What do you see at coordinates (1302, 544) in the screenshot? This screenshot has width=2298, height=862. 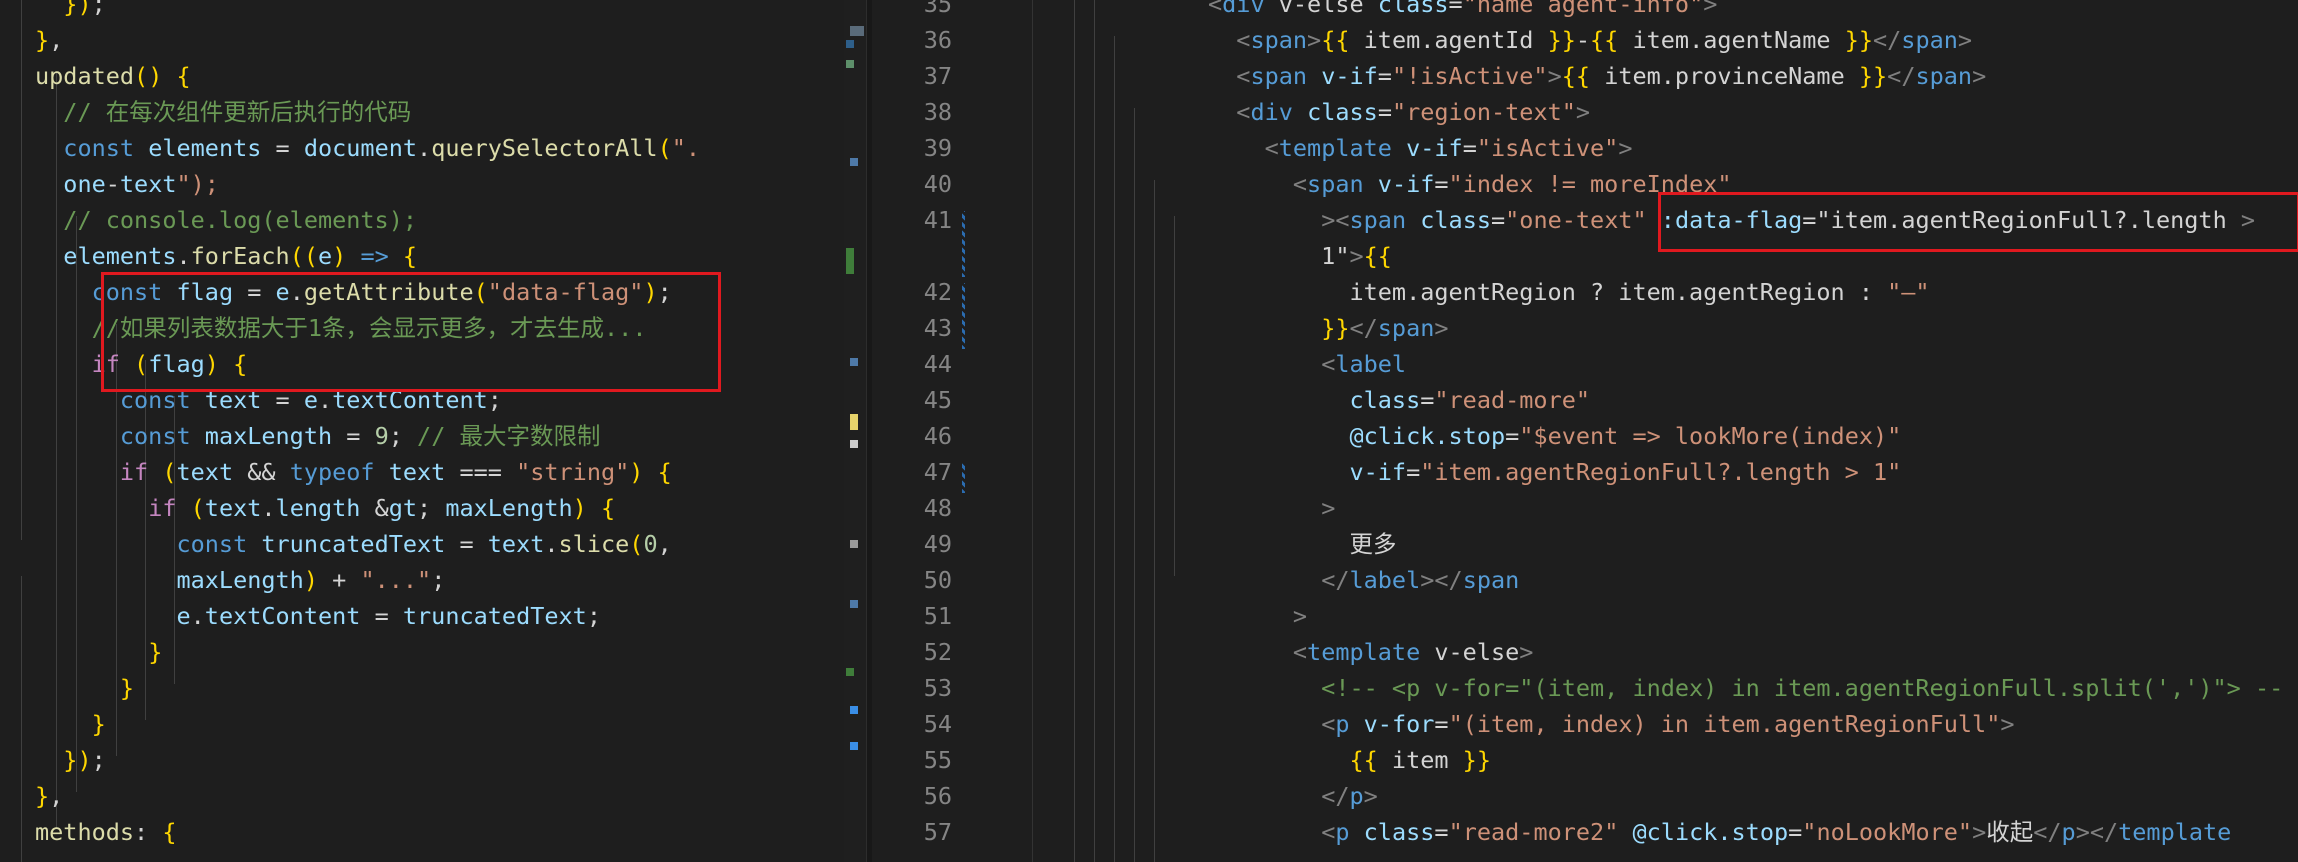 I see `code-text: 更多` at bounding box center [1302, 544].